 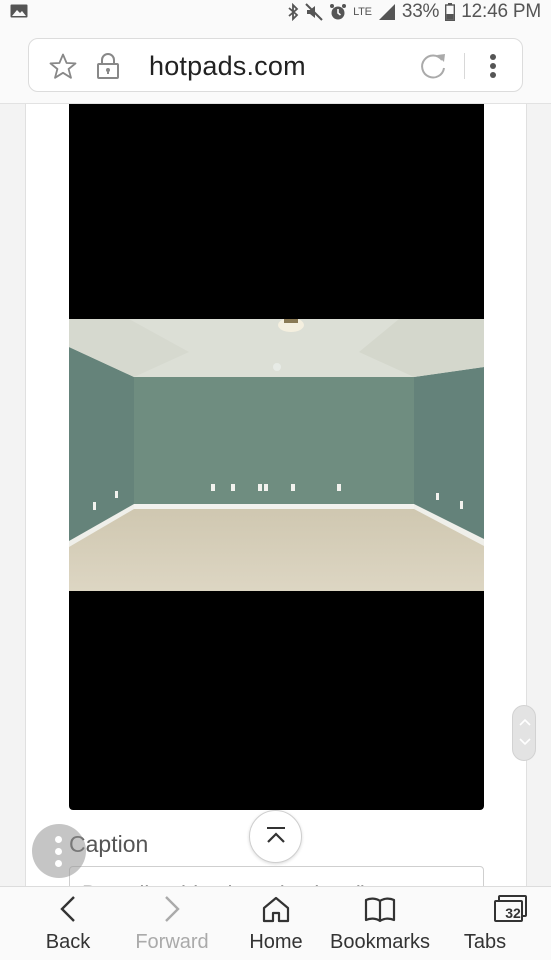 What do you see at coordinates (501, 11) in the screenshot?
I see `clock: 12:46 PM` at bounding box center [501, 11].